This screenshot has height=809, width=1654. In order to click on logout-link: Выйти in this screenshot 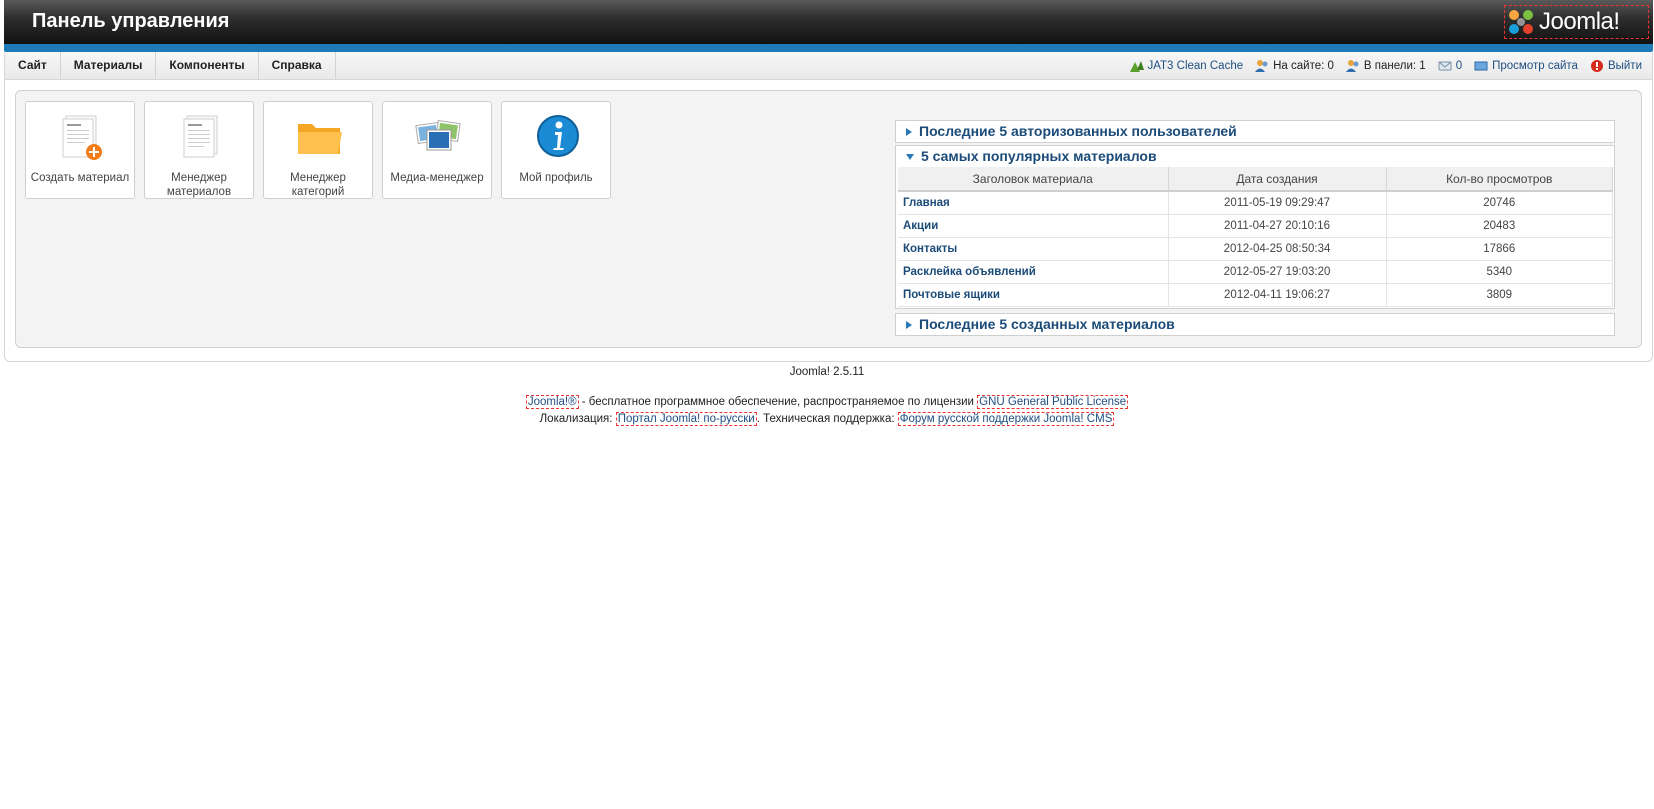, I will do `click(1616, 66)`.